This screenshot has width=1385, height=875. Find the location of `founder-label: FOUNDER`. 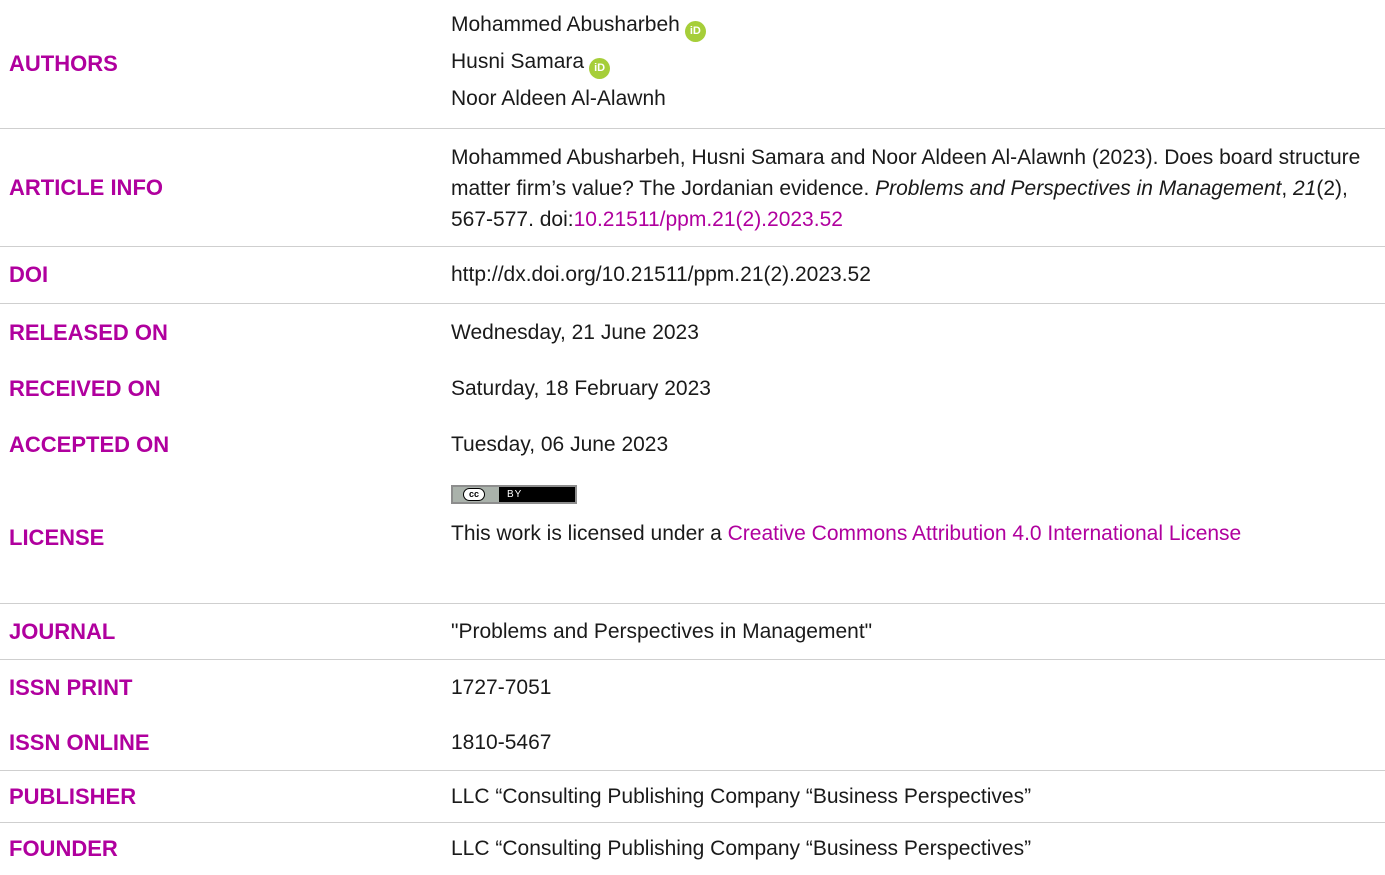

founder-label: FOUNDER is located at coordinates (63, 848).